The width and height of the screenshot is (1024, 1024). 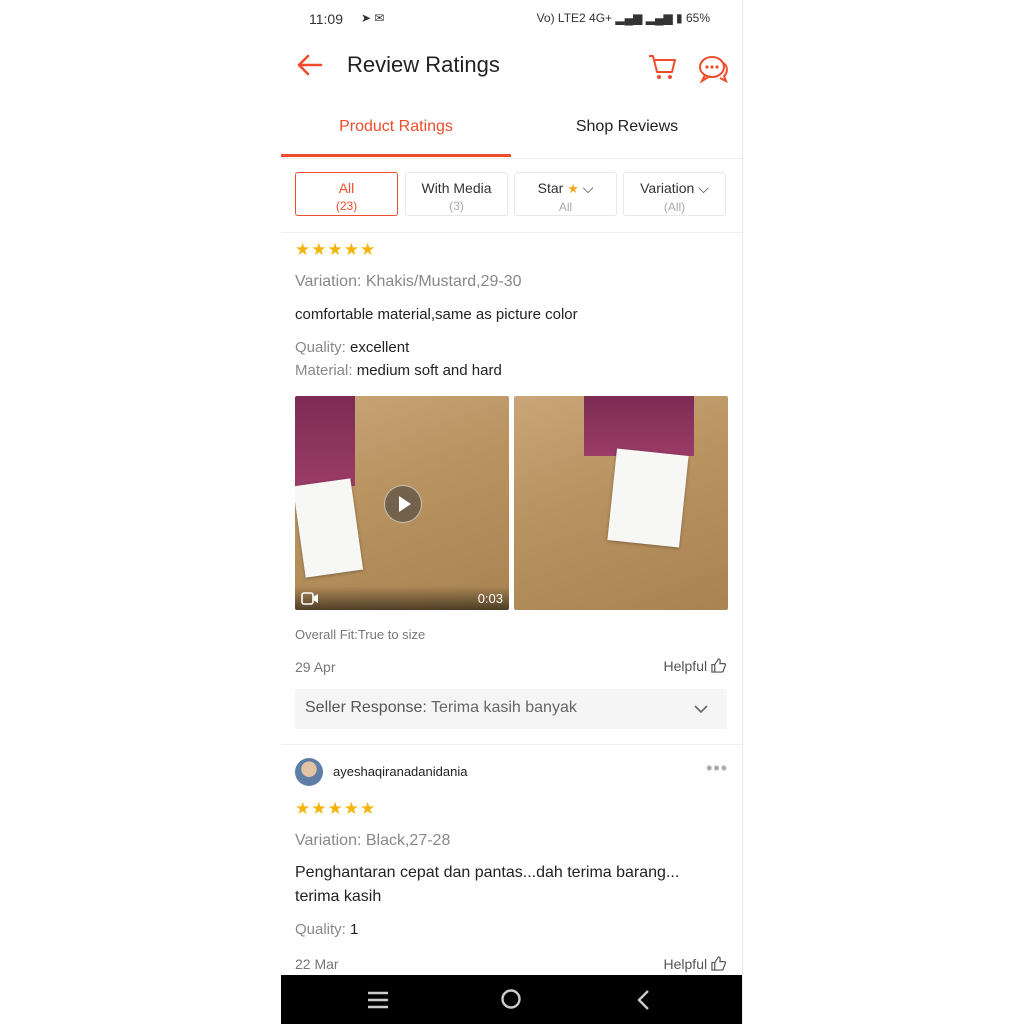 What do you see at coordinates (309, 598) in the screenshot?
I see `video-camera-icon` at bounding box center [309, 598].